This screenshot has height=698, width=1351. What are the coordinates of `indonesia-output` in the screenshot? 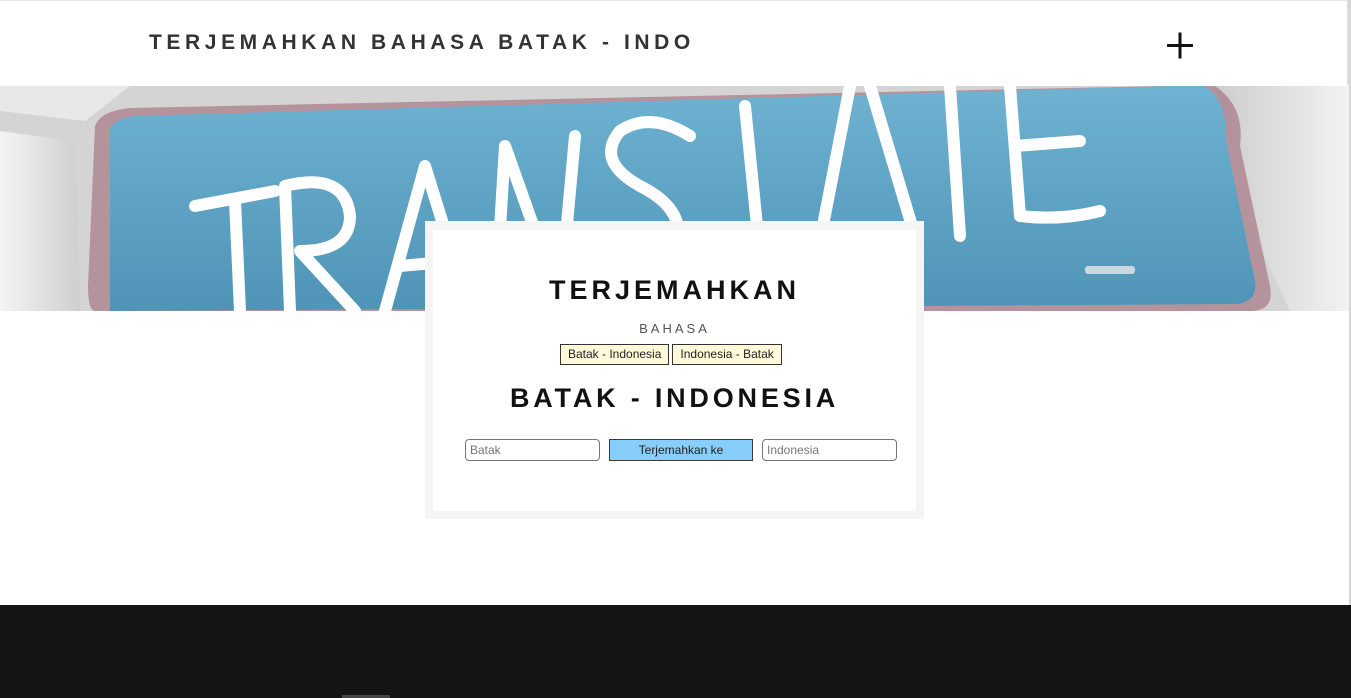 It's located at (829, 450).